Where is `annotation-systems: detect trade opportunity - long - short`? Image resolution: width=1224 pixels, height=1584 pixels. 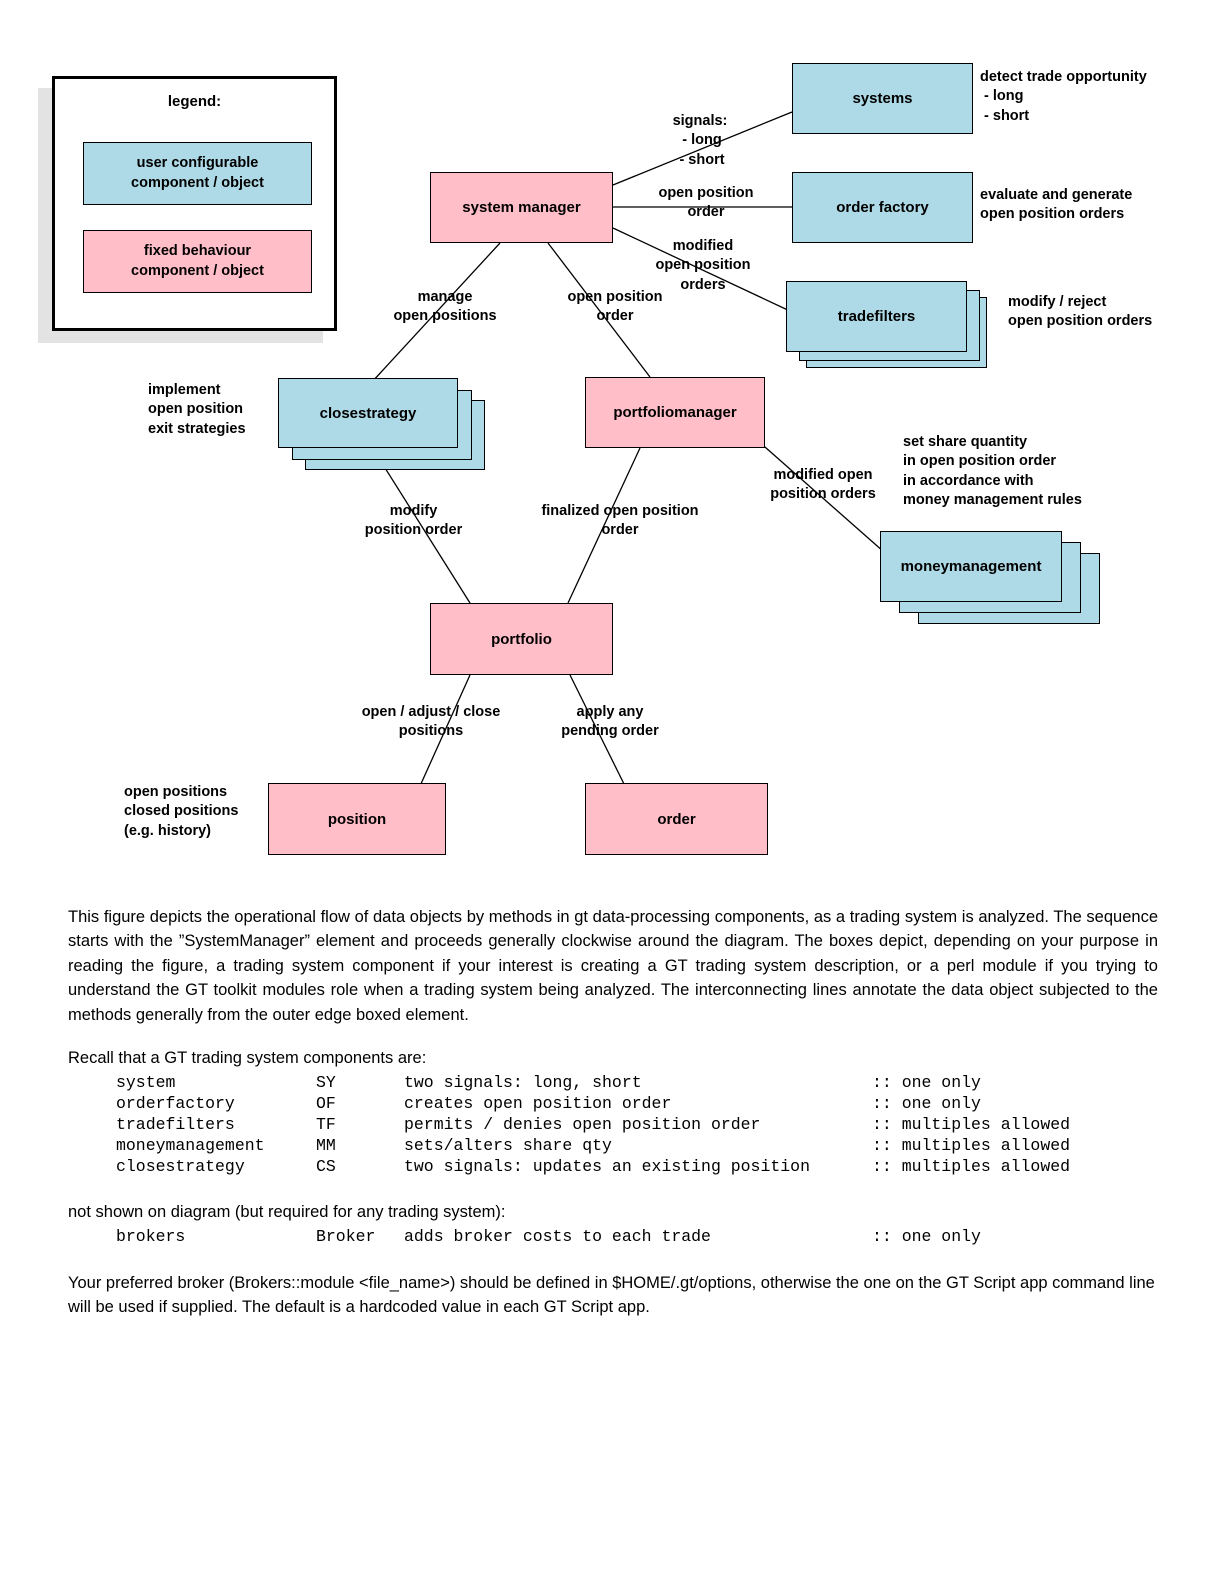 annotation-systems: detect trade opportunity - long - short is located at coordinates (1063, 96).